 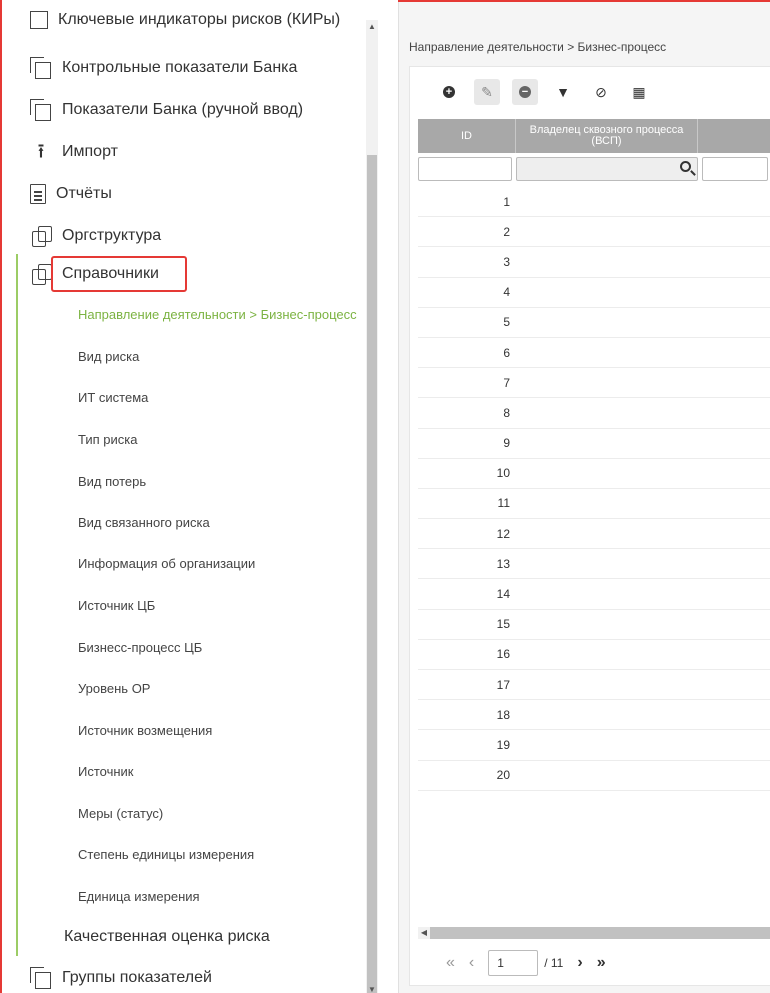 What do you see at coordinates (222, 522) in the screenshot?
I see `subitem-related-risk: Вид связанного риска` at bounding box center [222, 522].